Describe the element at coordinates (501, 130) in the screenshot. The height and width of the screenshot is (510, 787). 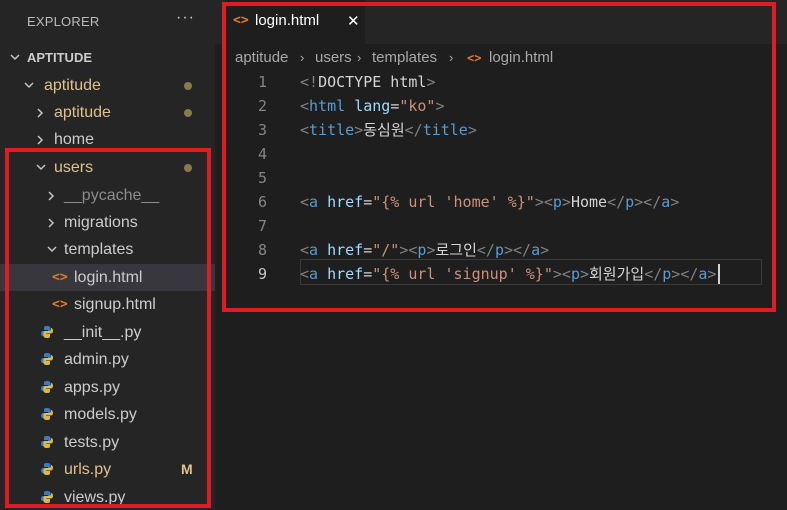
I see `code-line: 3 <title>동심원</title>` at that location.